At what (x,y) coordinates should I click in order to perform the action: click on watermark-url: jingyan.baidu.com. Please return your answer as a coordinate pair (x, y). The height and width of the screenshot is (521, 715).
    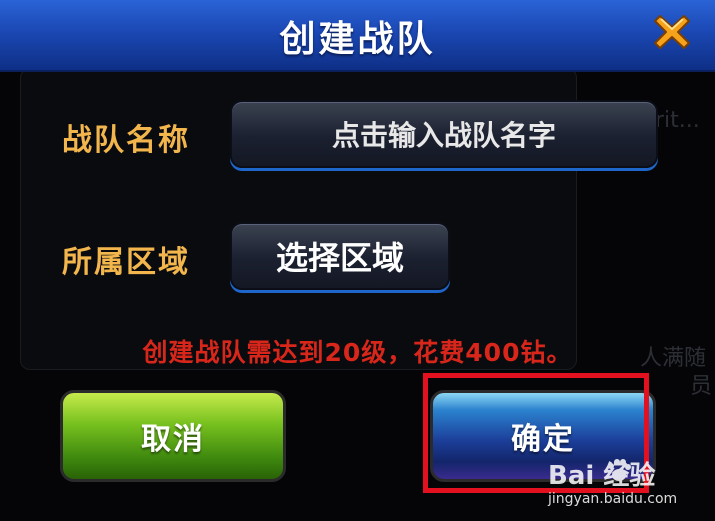
    Looking at the image, I should click on (613, 499).